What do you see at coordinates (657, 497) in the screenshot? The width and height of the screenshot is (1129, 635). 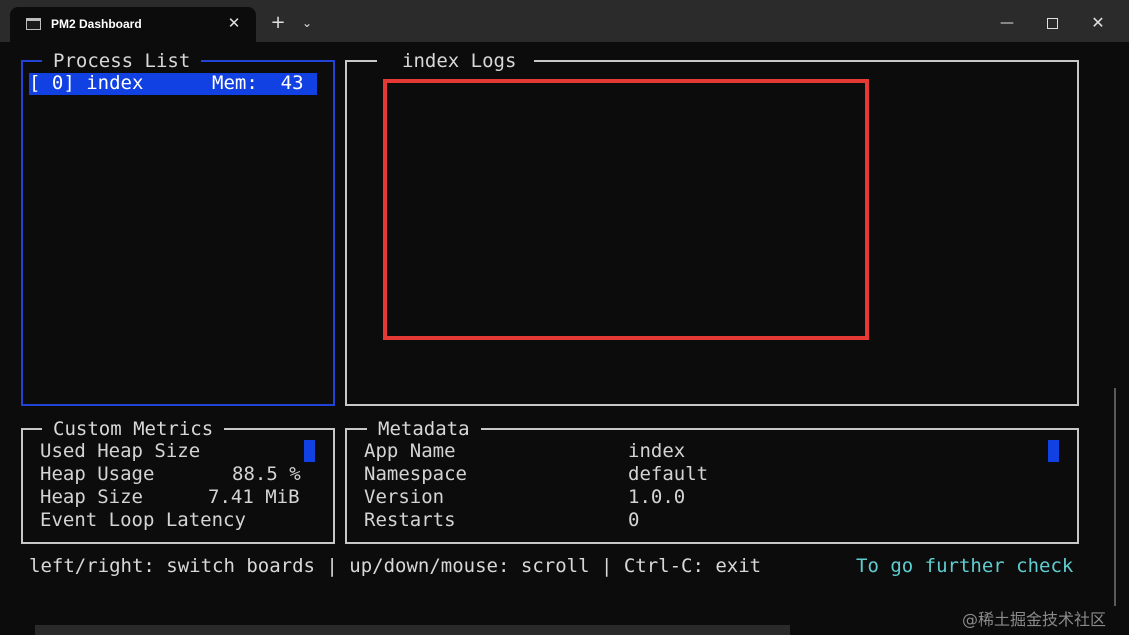 I see `metadata-value: 1.0.0` at bounding box center [657, 497].